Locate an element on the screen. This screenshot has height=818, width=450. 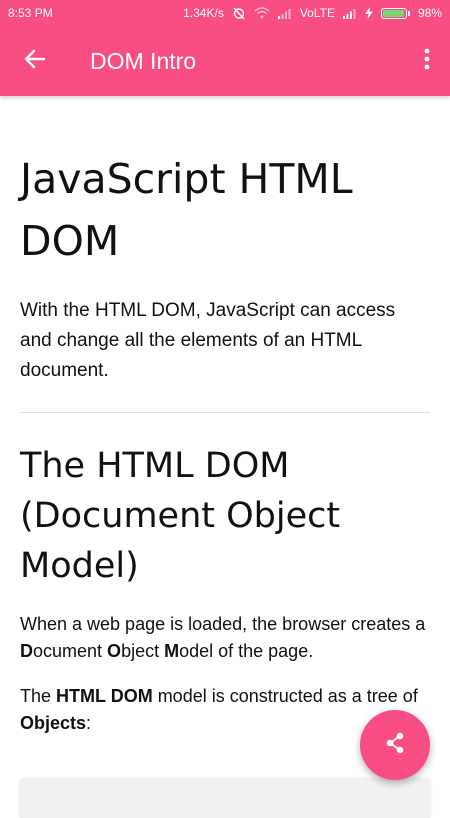
back-button is located at coordinates (35, 61).